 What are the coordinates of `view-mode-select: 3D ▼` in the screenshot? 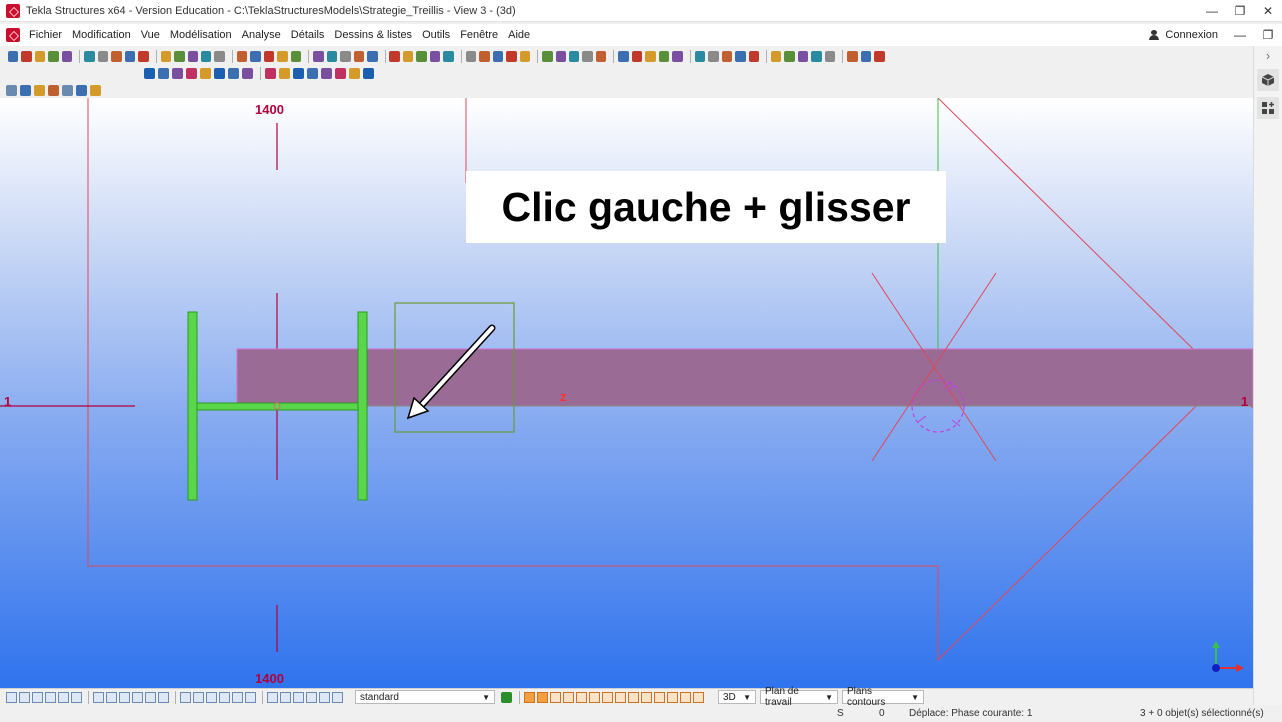 It's located at (737, 697).